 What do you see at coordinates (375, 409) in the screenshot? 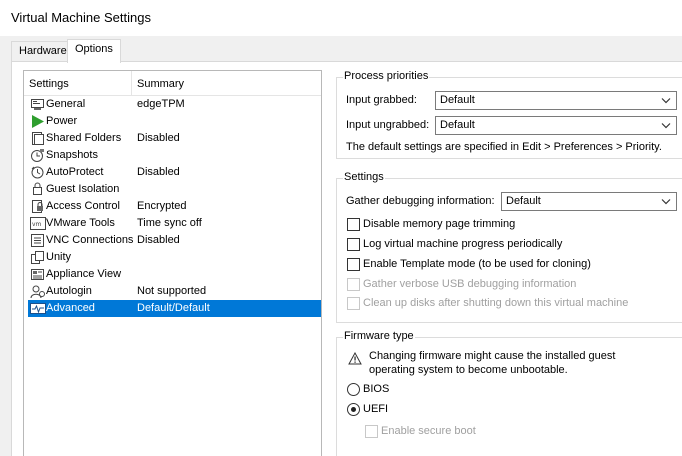
I see `uefi-label: UEFI` at bounding box center [375, 409].